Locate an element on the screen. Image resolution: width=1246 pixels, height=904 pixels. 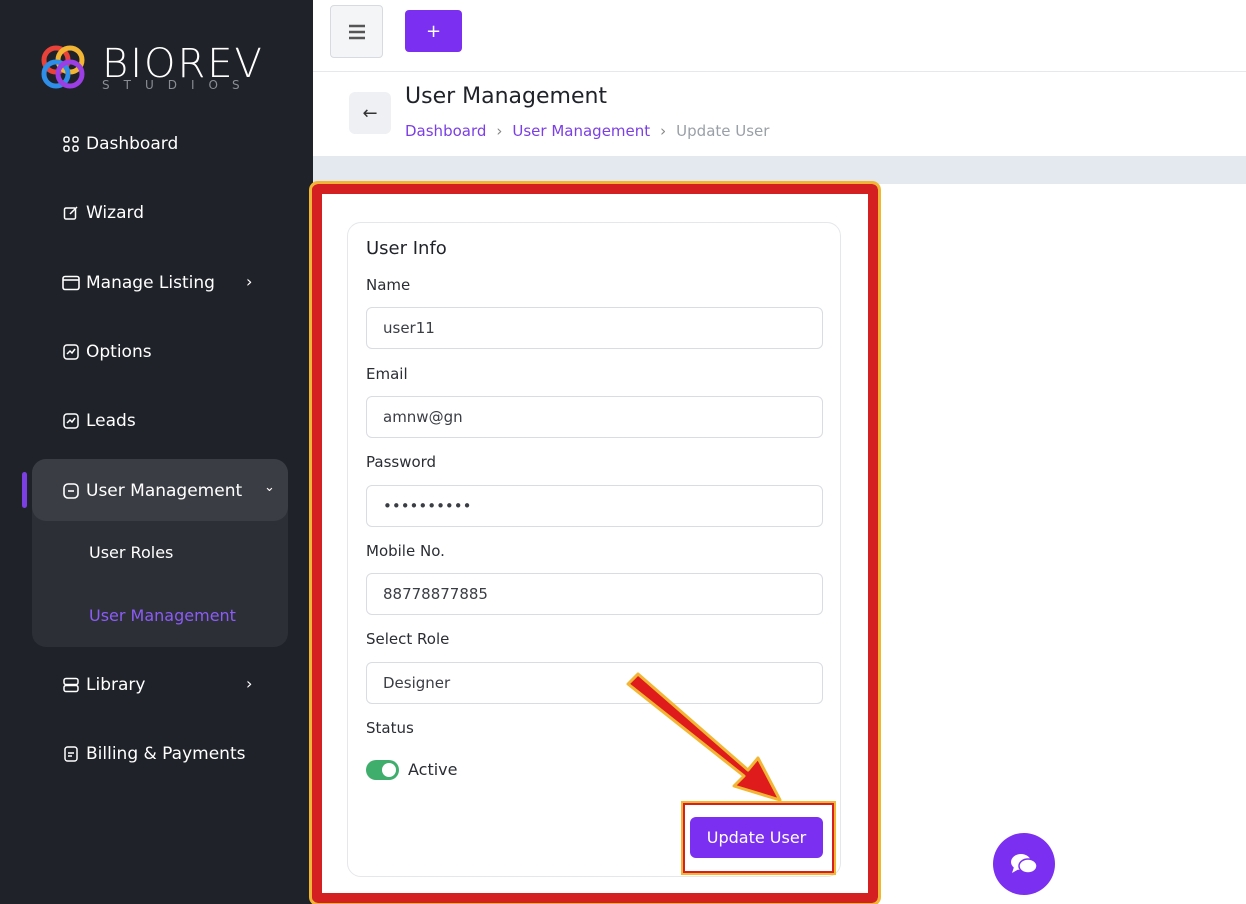
sidebar-subitem-user-roles: User Roles is located at coordinates (131, 552).